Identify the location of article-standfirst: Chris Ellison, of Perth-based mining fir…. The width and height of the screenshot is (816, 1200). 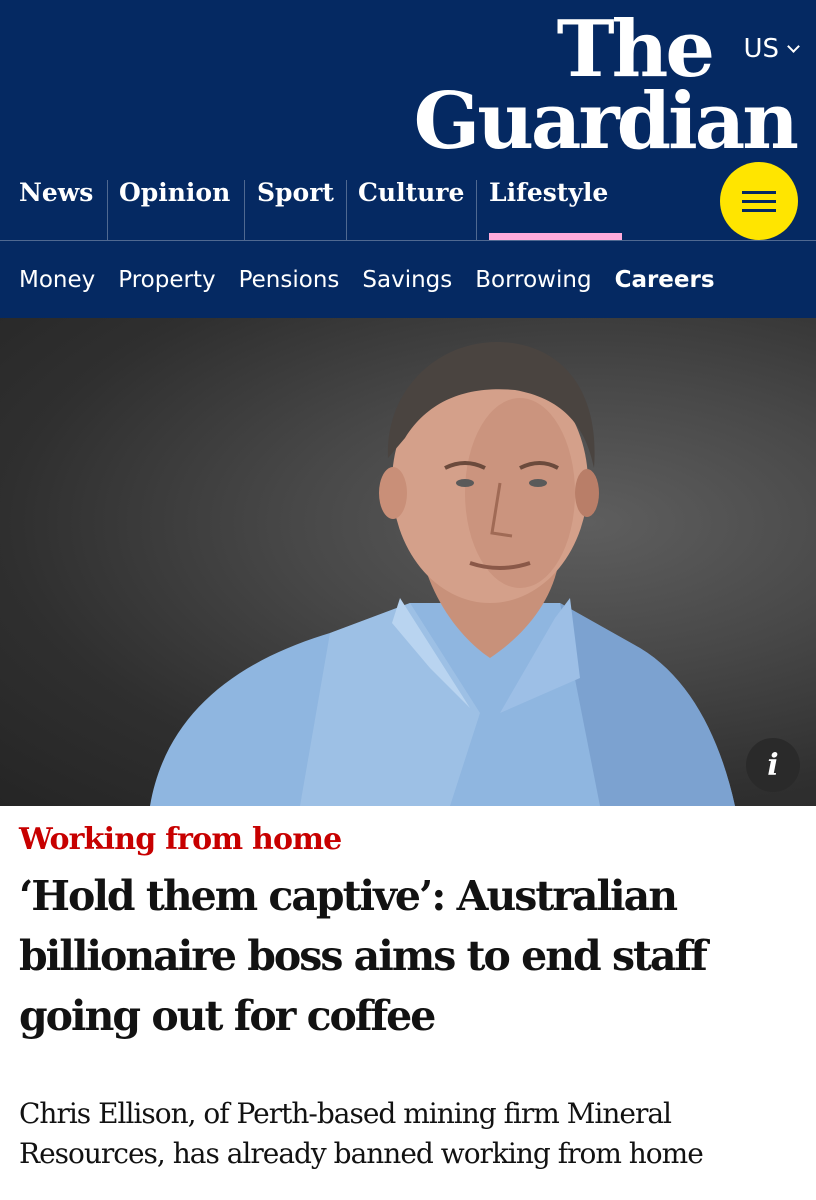
(361, 1133).